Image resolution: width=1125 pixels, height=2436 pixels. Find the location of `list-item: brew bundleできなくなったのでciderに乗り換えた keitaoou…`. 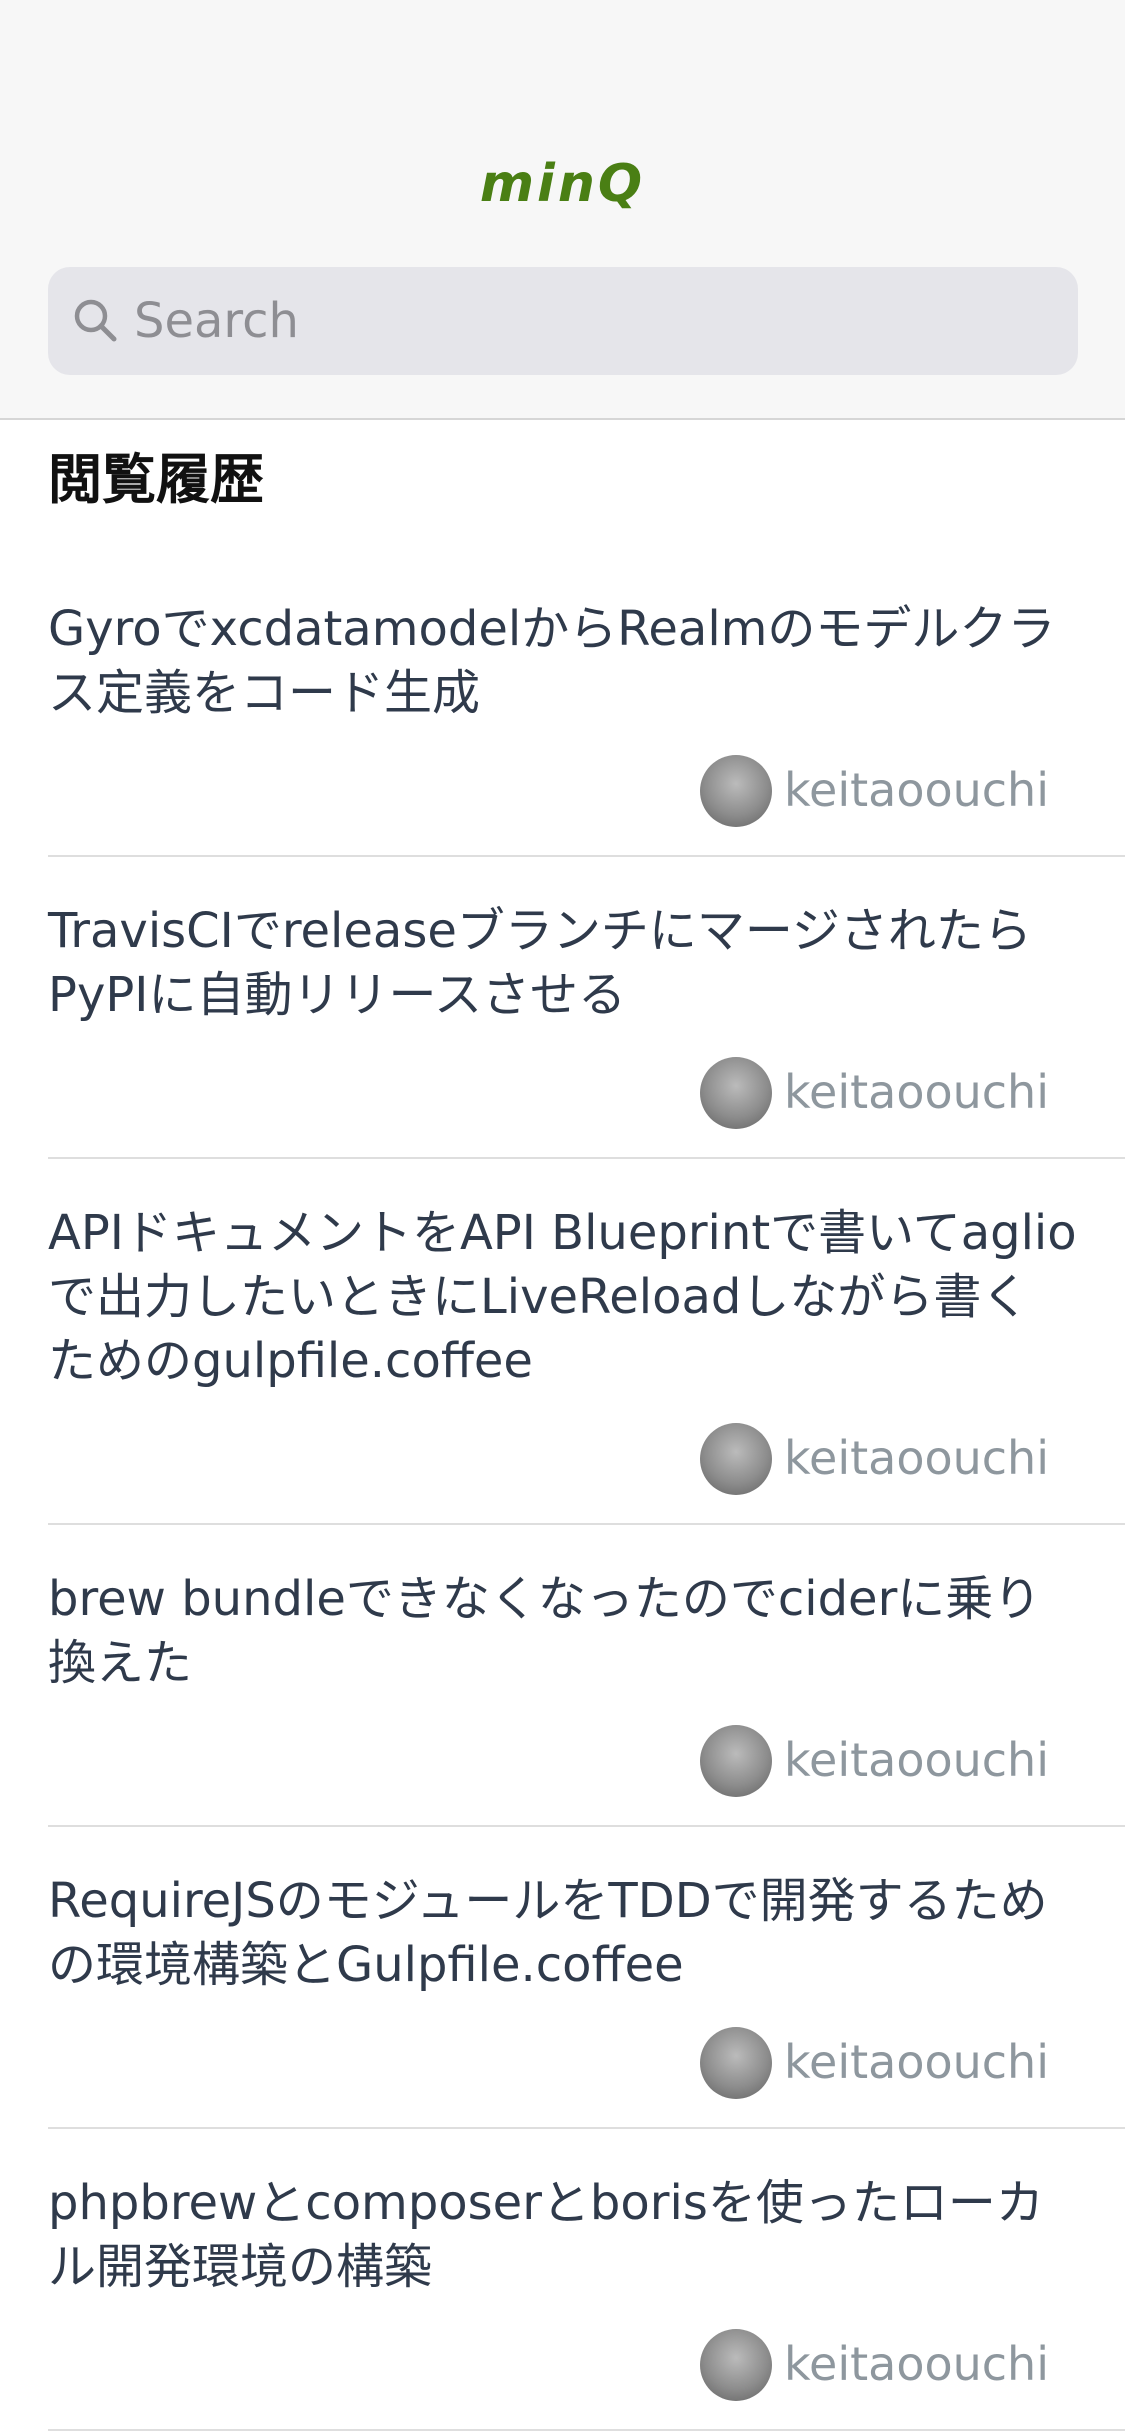

list-item: brew bundleできなくなったのでciderに乗り換えた keitaoou… is located at coordinates (586, 1676).